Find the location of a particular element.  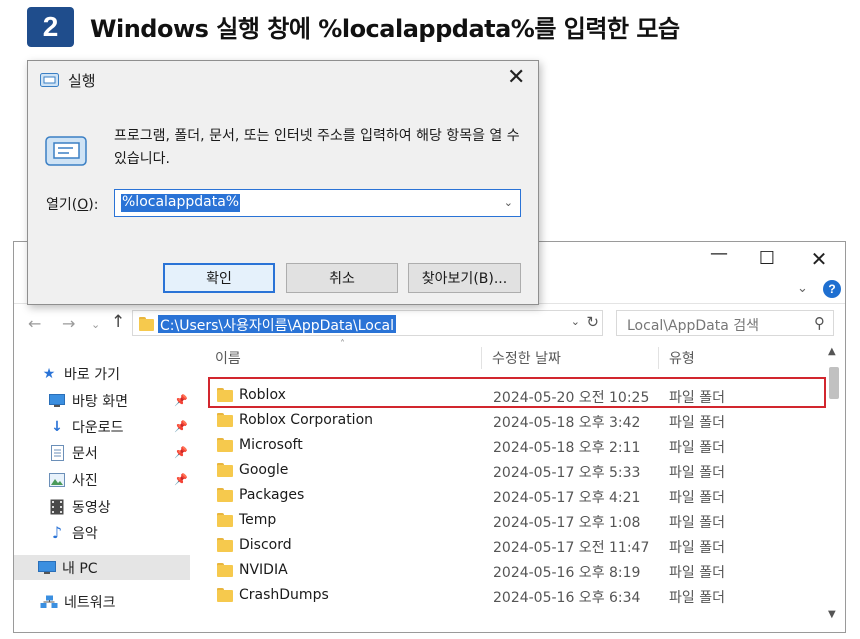

address-path: C:\Users\사용자이름\AppData\Local is located at coordinates (277, 324).